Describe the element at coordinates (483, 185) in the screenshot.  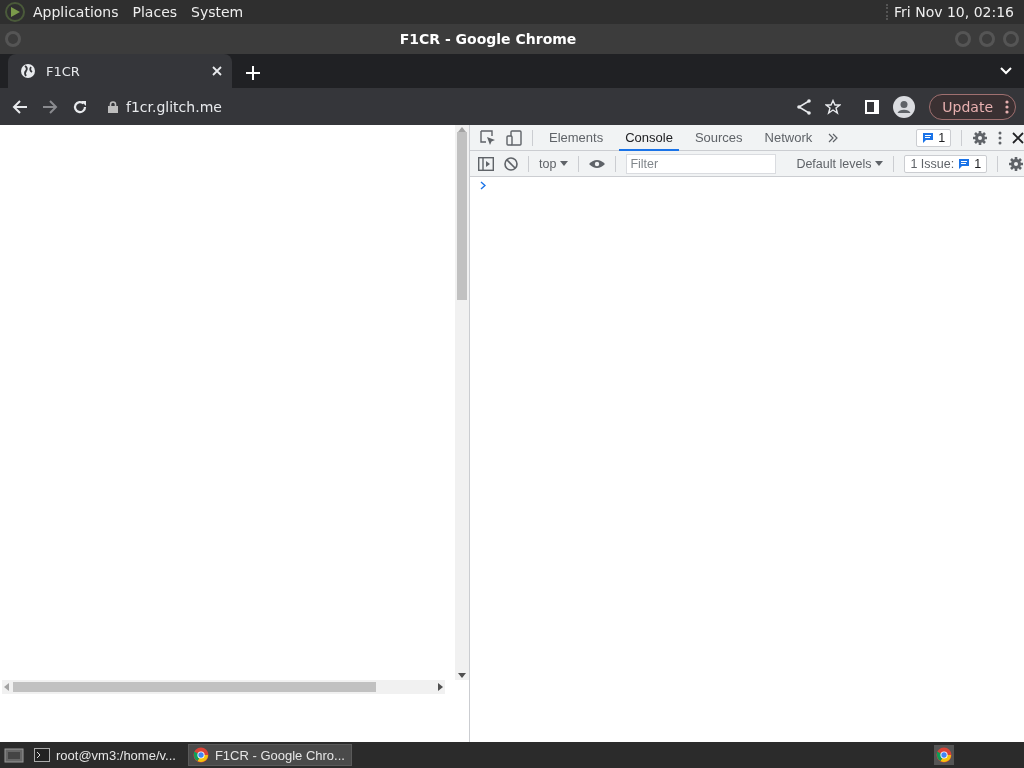
I see `prompt-icon` at that location.